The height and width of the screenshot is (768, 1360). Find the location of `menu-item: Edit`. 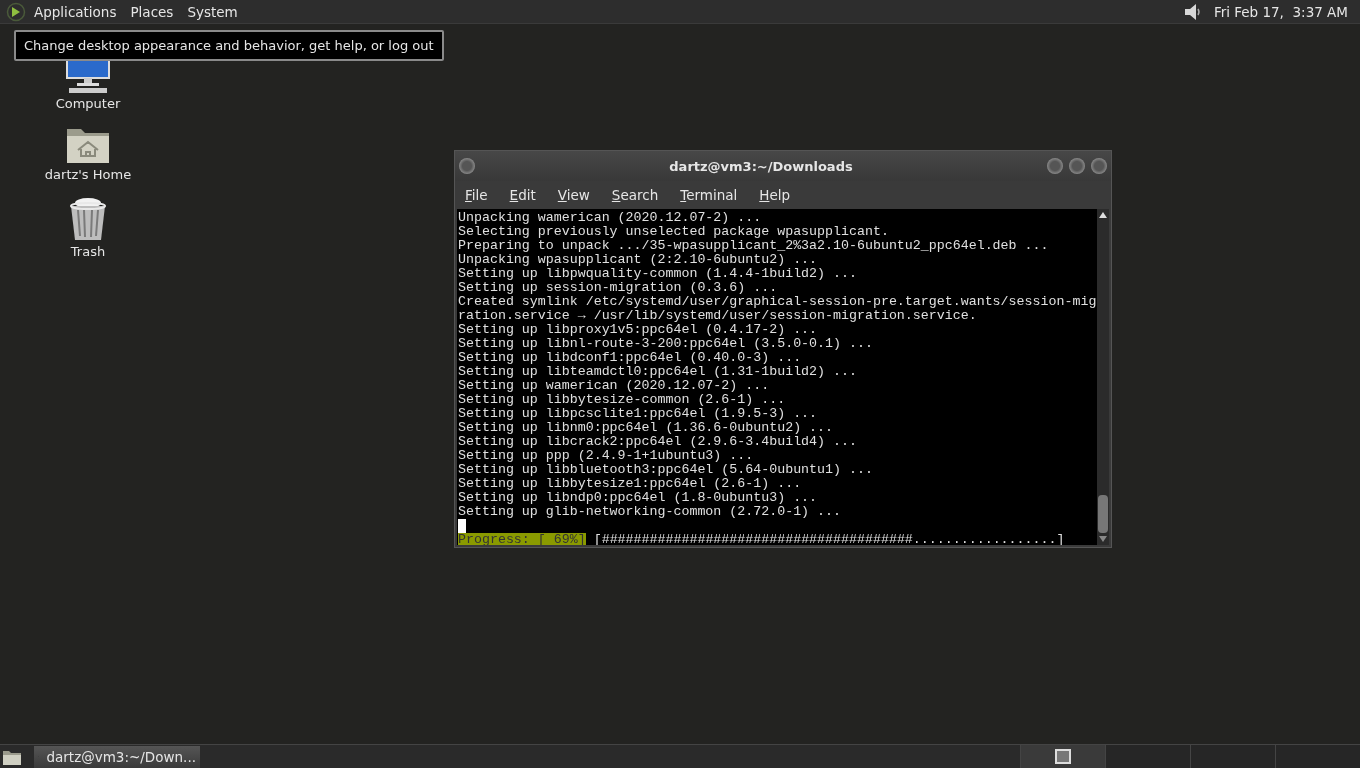

menu-item: Edit is located at coordinates (522, 195).